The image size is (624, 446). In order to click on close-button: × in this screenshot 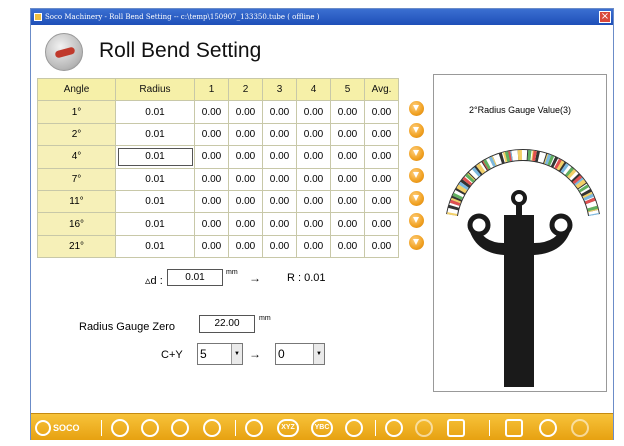, I will do `click(605, 17)`.